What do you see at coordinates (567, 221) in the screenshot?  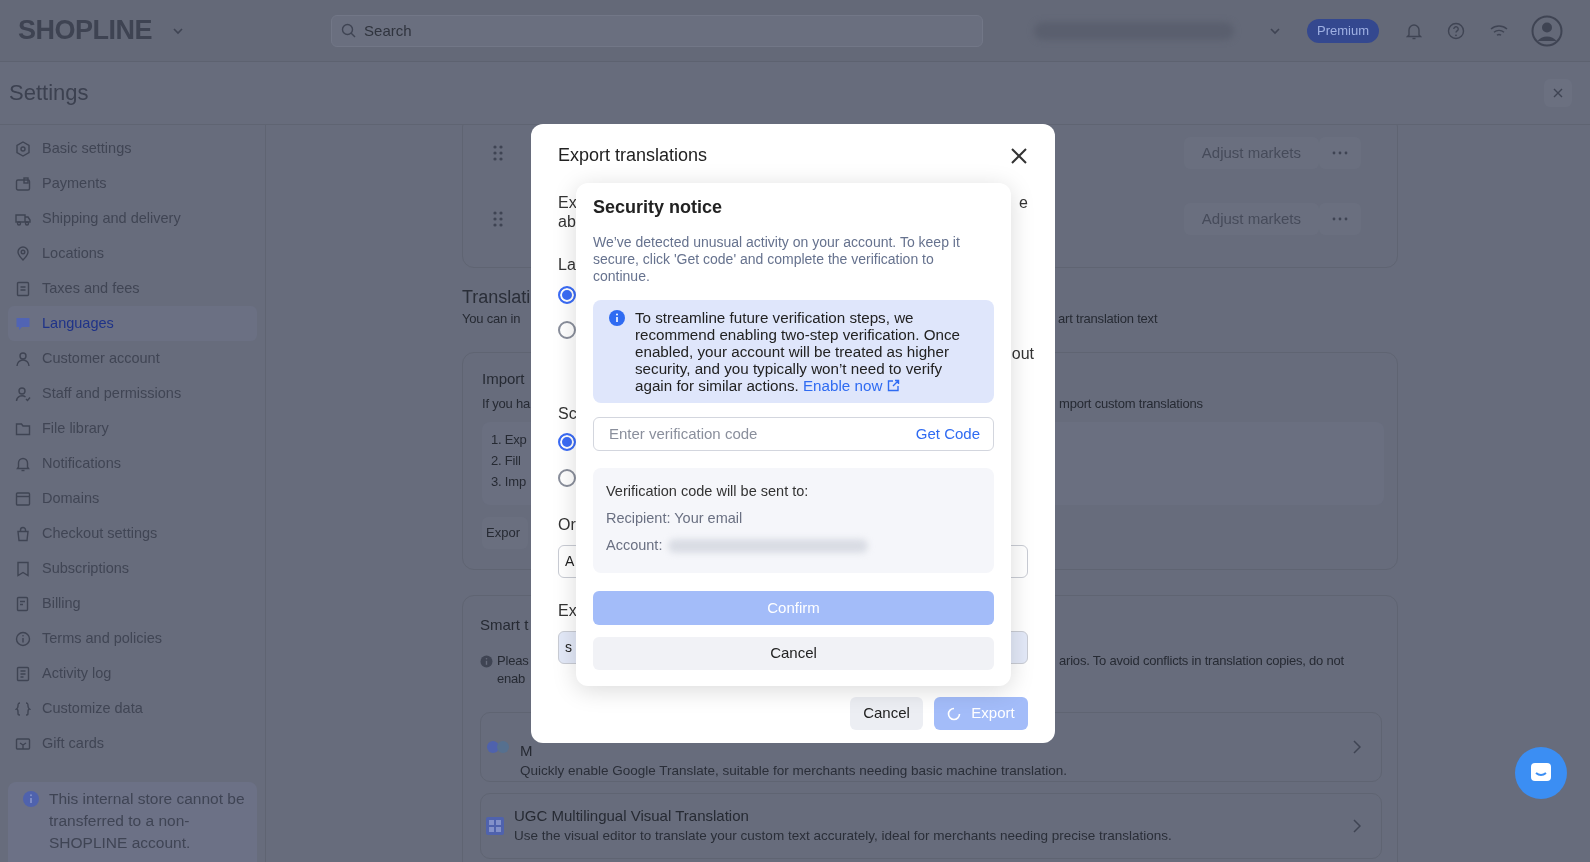 I see `dialog-text: ab` at bounding box center [567, 221].